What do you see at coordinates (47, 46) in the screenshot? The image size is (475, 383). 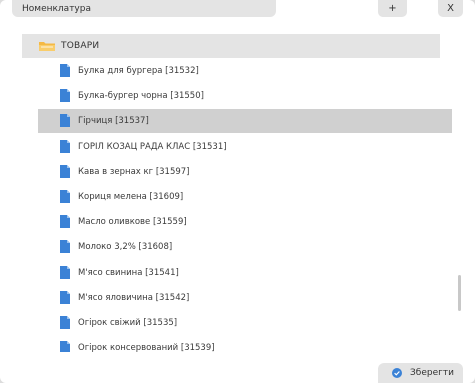 I see `folder-icon` at bounding box center [47, 46].